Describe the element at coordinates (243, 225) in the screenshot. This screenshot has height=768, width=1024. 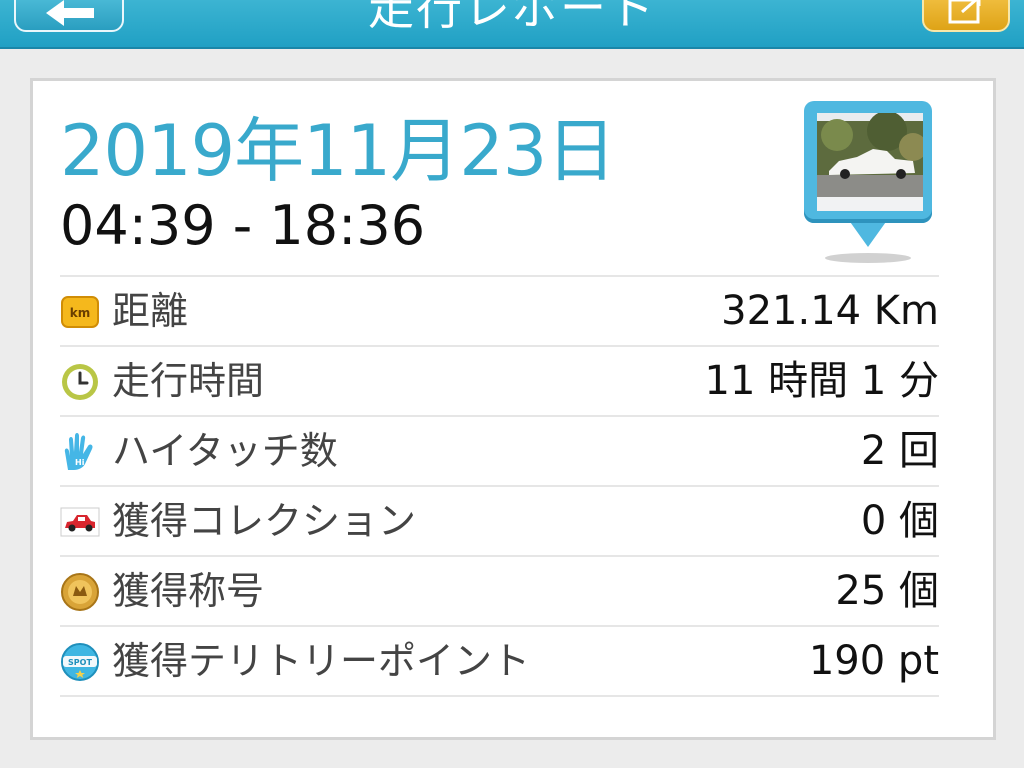
I see `report-time-range: 04:39 - 18:36` at that location.